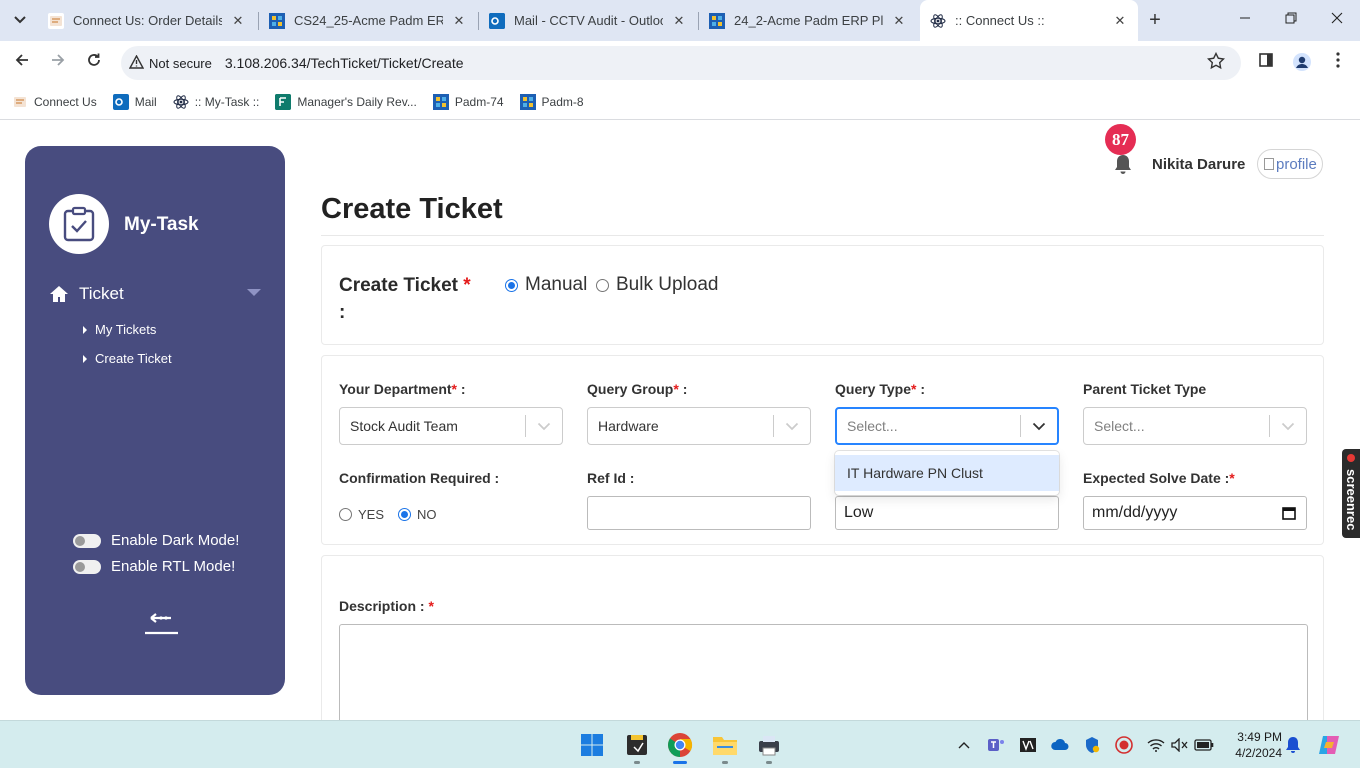  Describe the element at coordinates (1258, 753) in the screenshot. I see `clock-date: 4/2/2024` at that location.